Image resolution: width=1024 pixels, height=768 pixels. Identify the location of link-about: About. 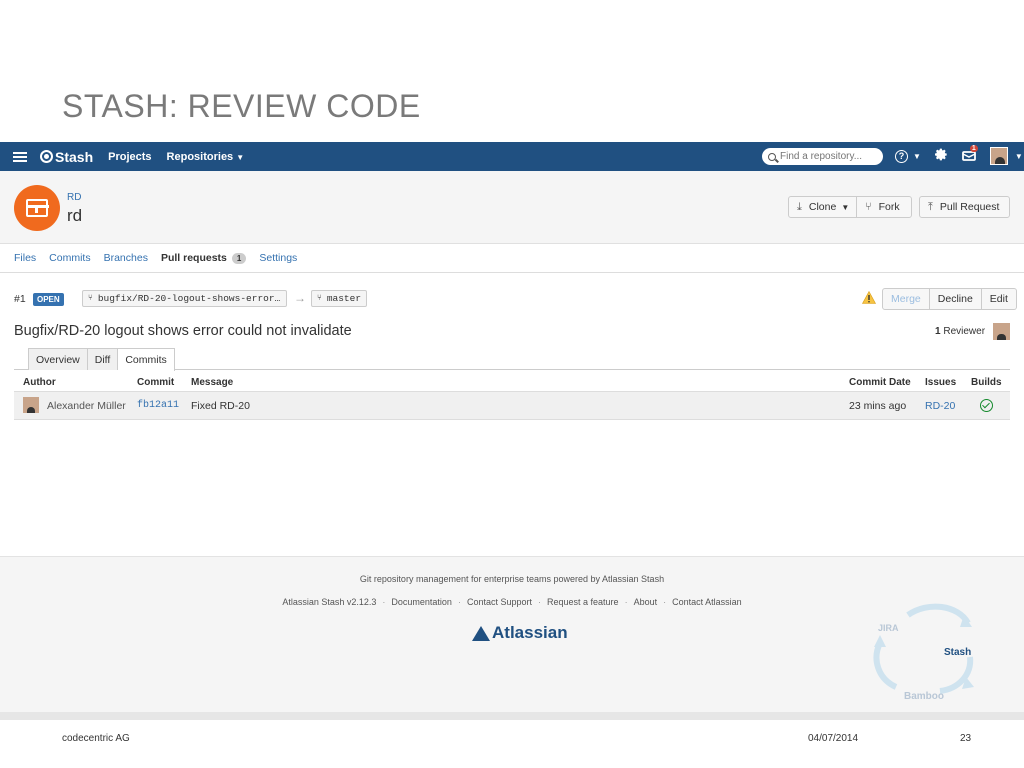
(646, 602).